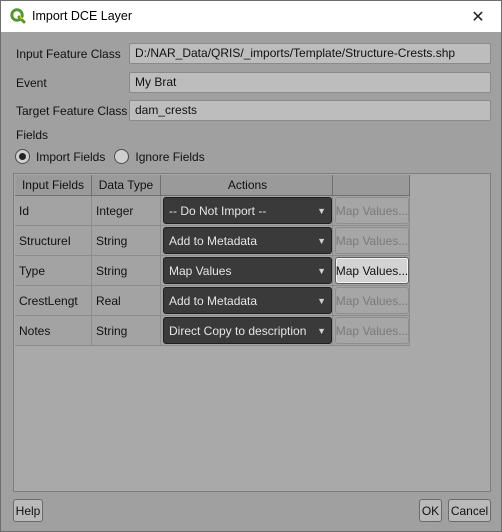 The height and width of the screenshot is (532, 502). Describe the element at coordinates (478, 16) in the screenshot. I see `close-button: ✕` at that location.